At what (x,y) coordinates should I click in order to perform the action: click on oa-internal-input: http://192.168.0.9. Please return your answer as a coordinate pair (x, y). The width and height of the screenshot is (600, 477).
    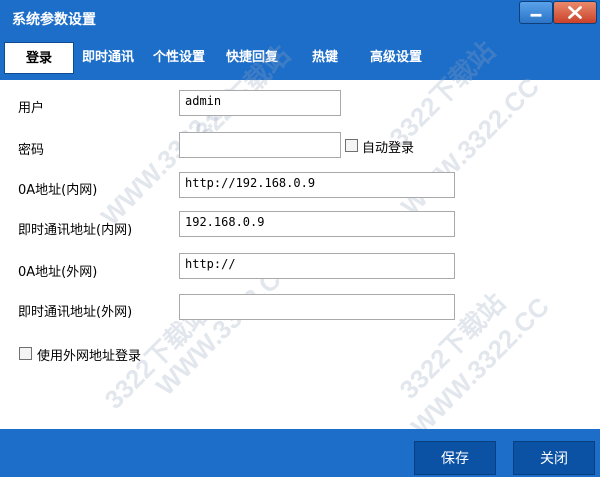
    Looking at the image, I should click on (317, 185).